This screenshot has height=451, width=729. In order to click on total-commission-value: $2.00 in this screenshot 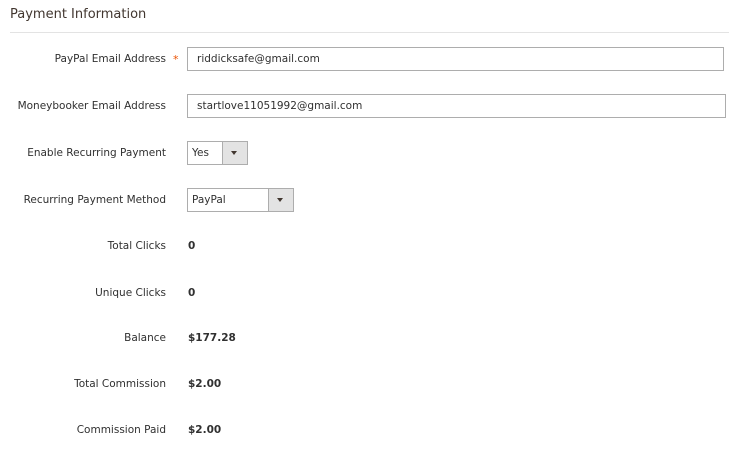, I will do `click(205, 384)`.